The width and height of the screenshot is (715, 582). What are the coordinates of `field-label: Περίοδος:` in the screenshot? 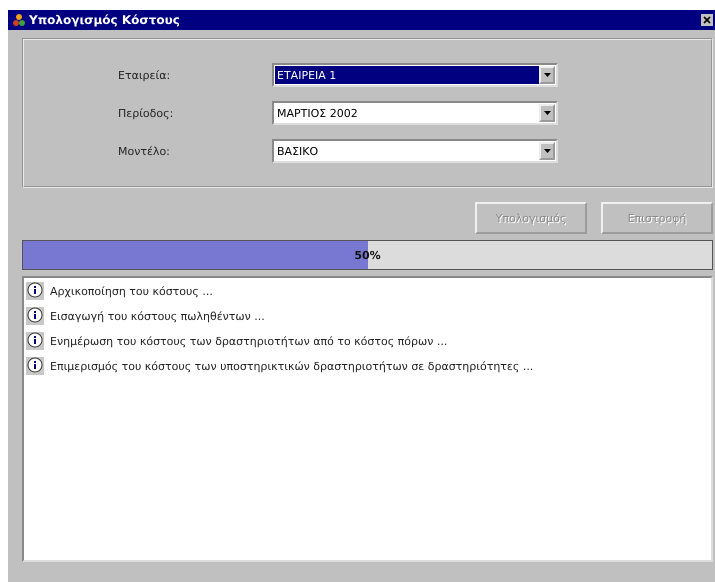 It's located at (146, 113).